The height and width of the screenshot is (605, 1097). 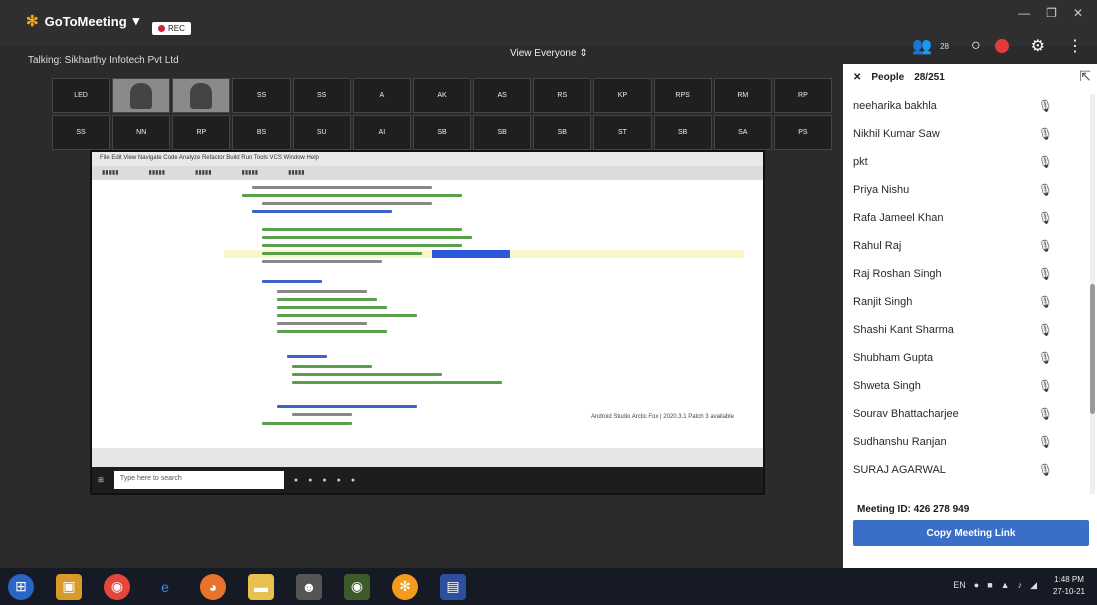 What do you see at coordinates (442, 95) in the screenshot?
I see `participant-tile: AK` at bounding box center [442, 95].